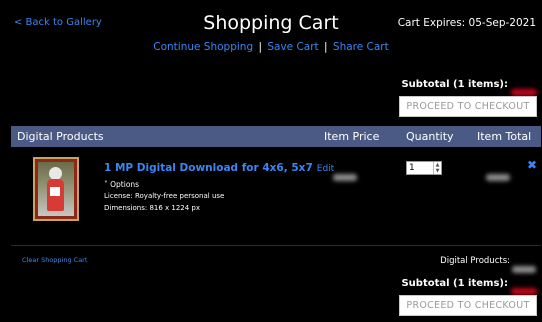  Describe the element at coordinates (468, 106) in the screenshot. I see `proceed-to-checkout-button-top: PROCEED TO CHECKOUT` at that location.